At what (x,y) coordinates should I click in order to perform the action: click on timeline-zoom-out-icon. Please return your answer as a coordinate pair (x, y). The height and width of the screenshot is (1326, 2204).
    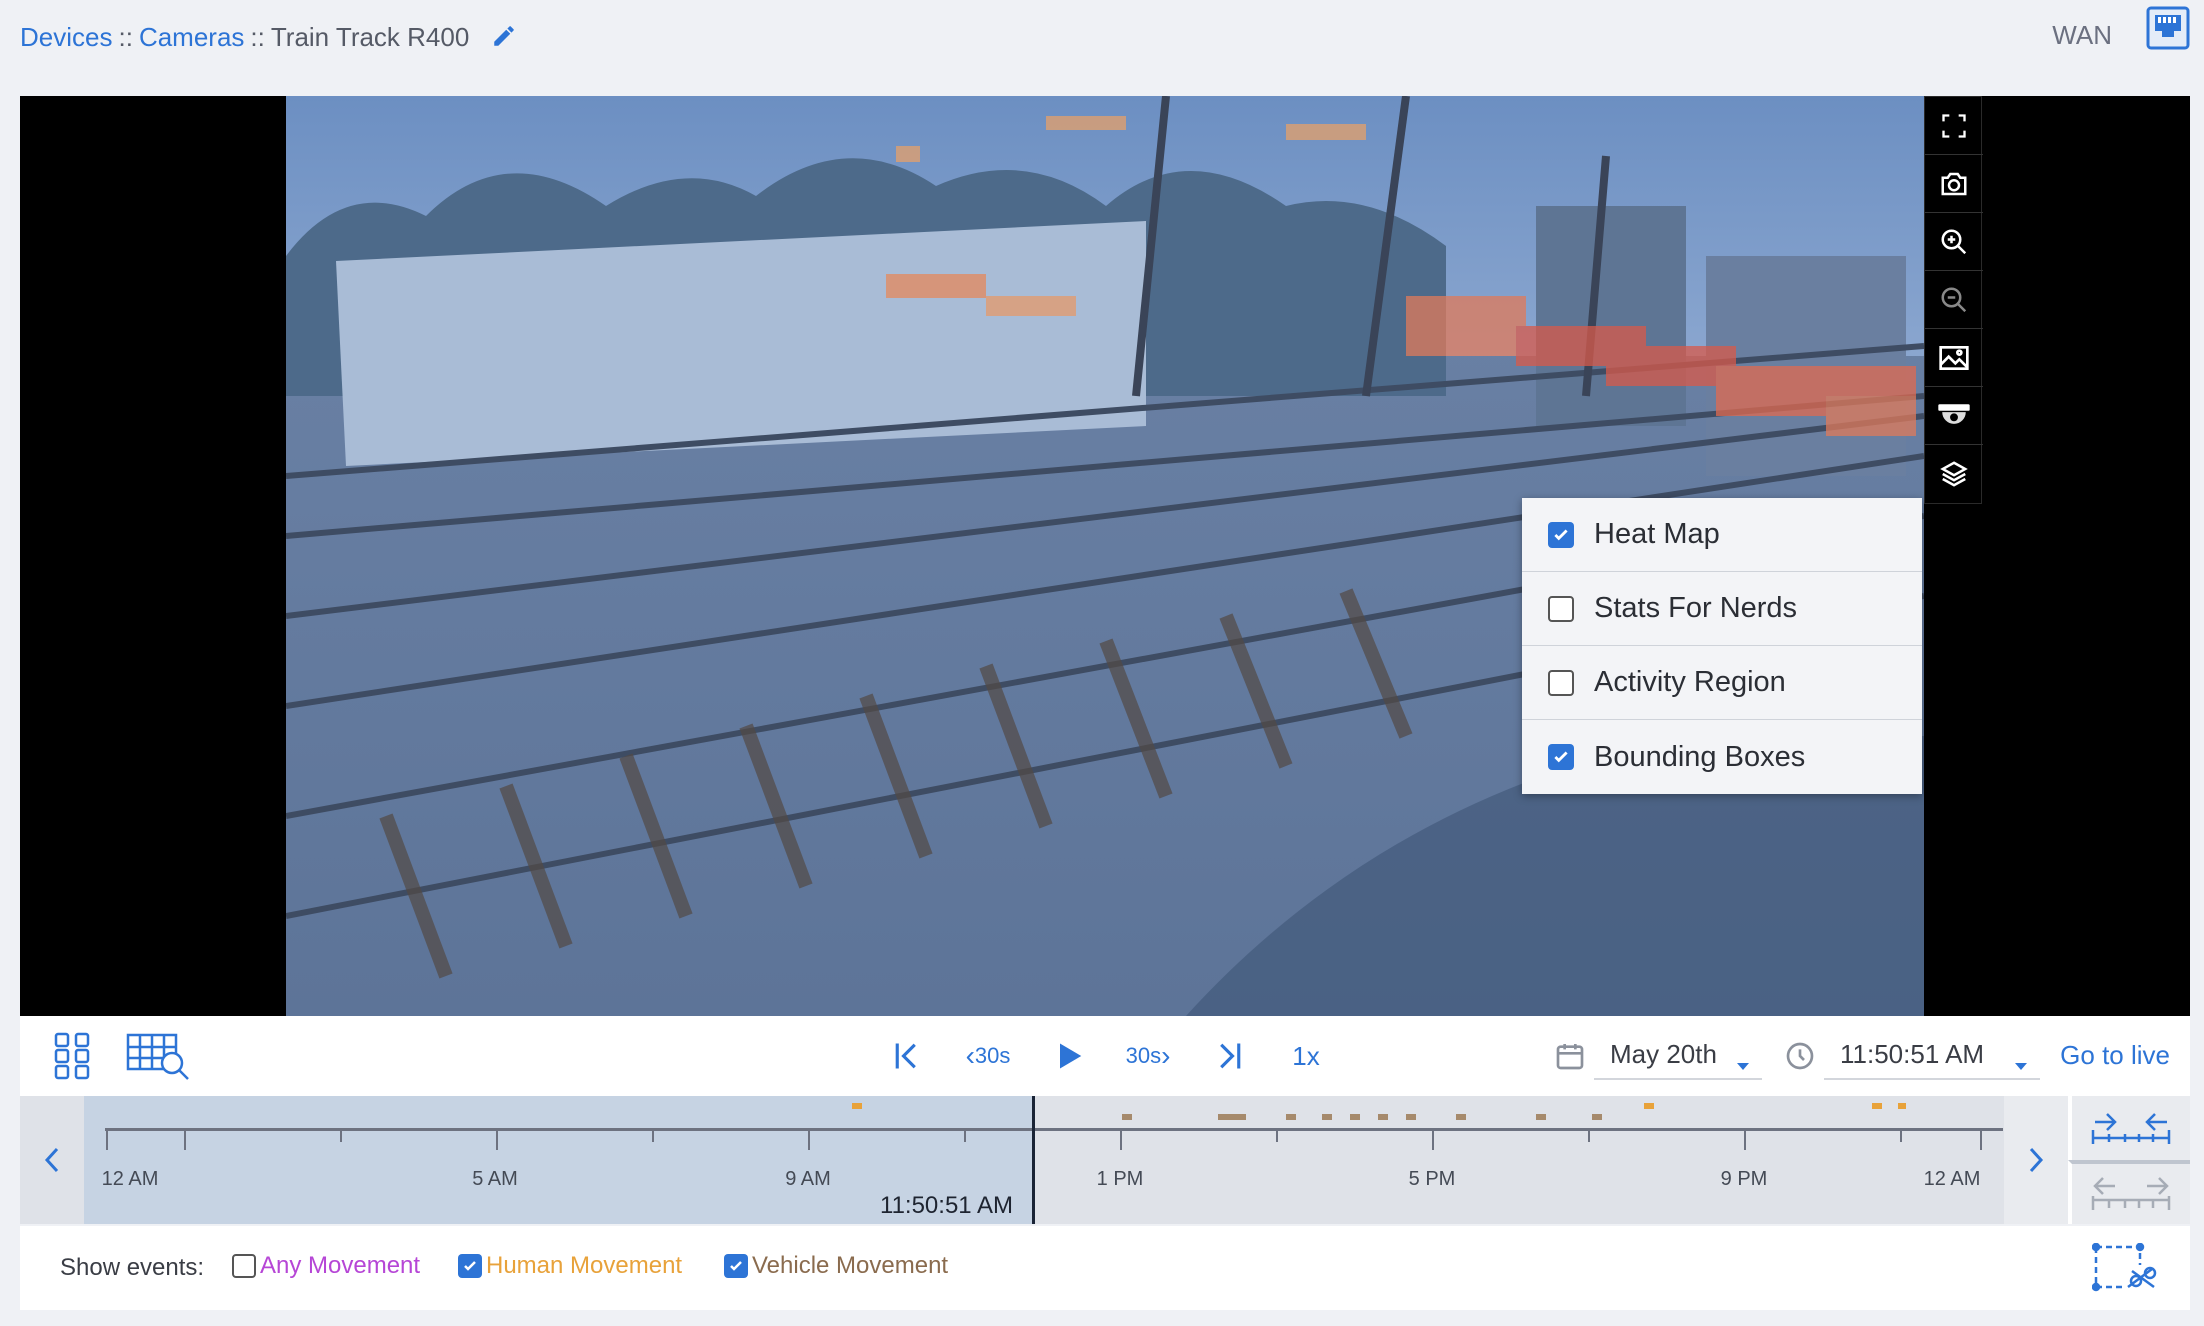
    Looking at the image, I should click on (2129, 1192).